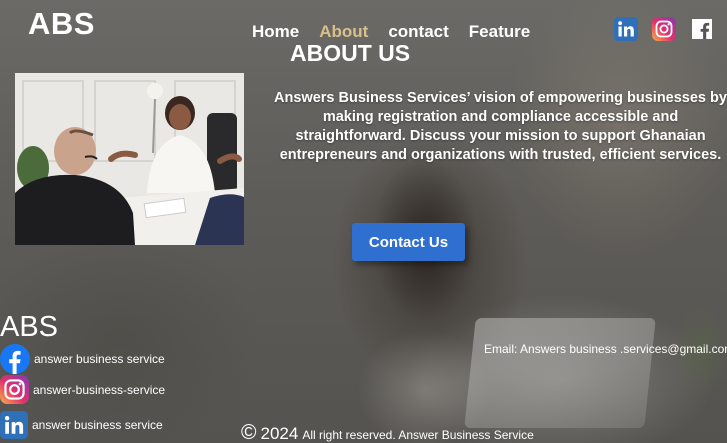 This screenshot has height=443, width=727. What do you see at coordinates (279, 433) in the screenshot?
I see `copyright-year: 2024` at bounding box center [279, 433].